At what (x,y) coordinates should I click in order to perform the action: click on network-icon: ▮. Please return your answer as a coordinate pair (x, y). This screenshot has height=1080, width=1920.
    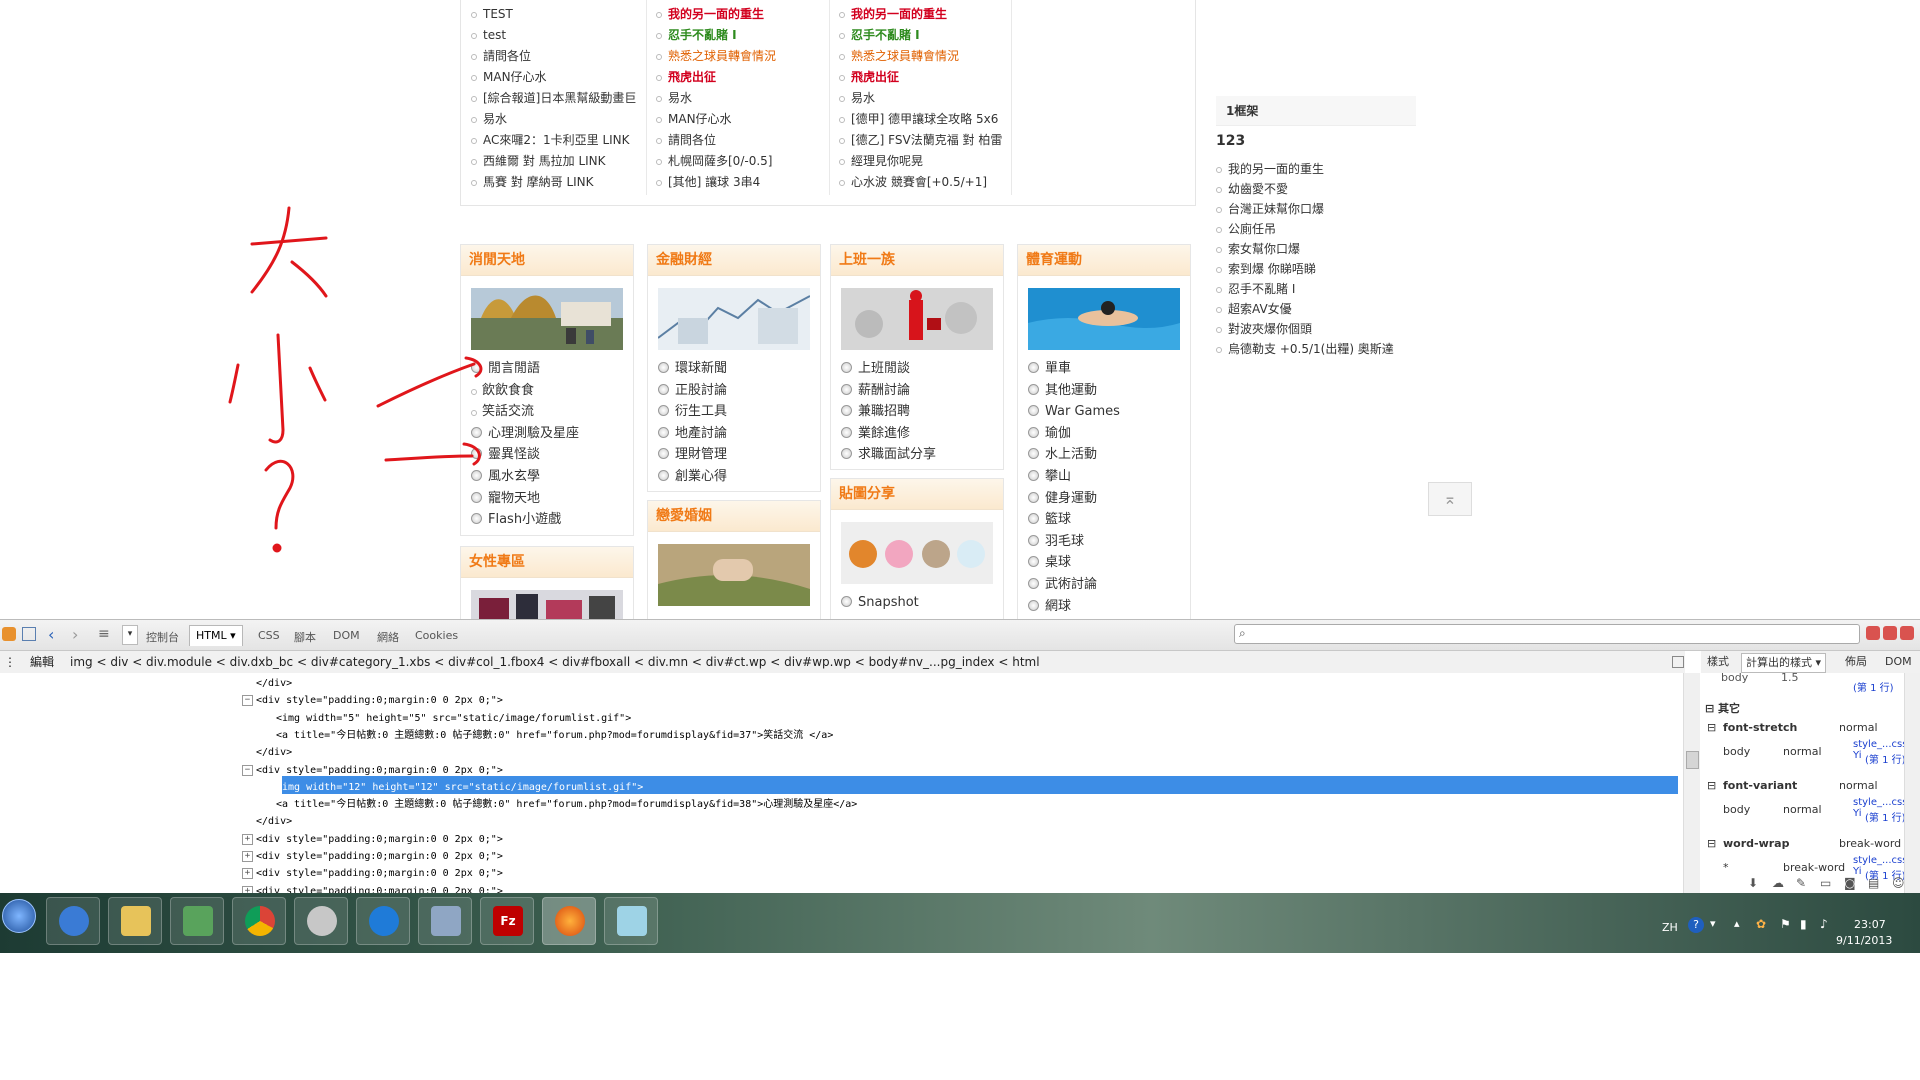
    Looking at the image, I should click on (1803, 924).